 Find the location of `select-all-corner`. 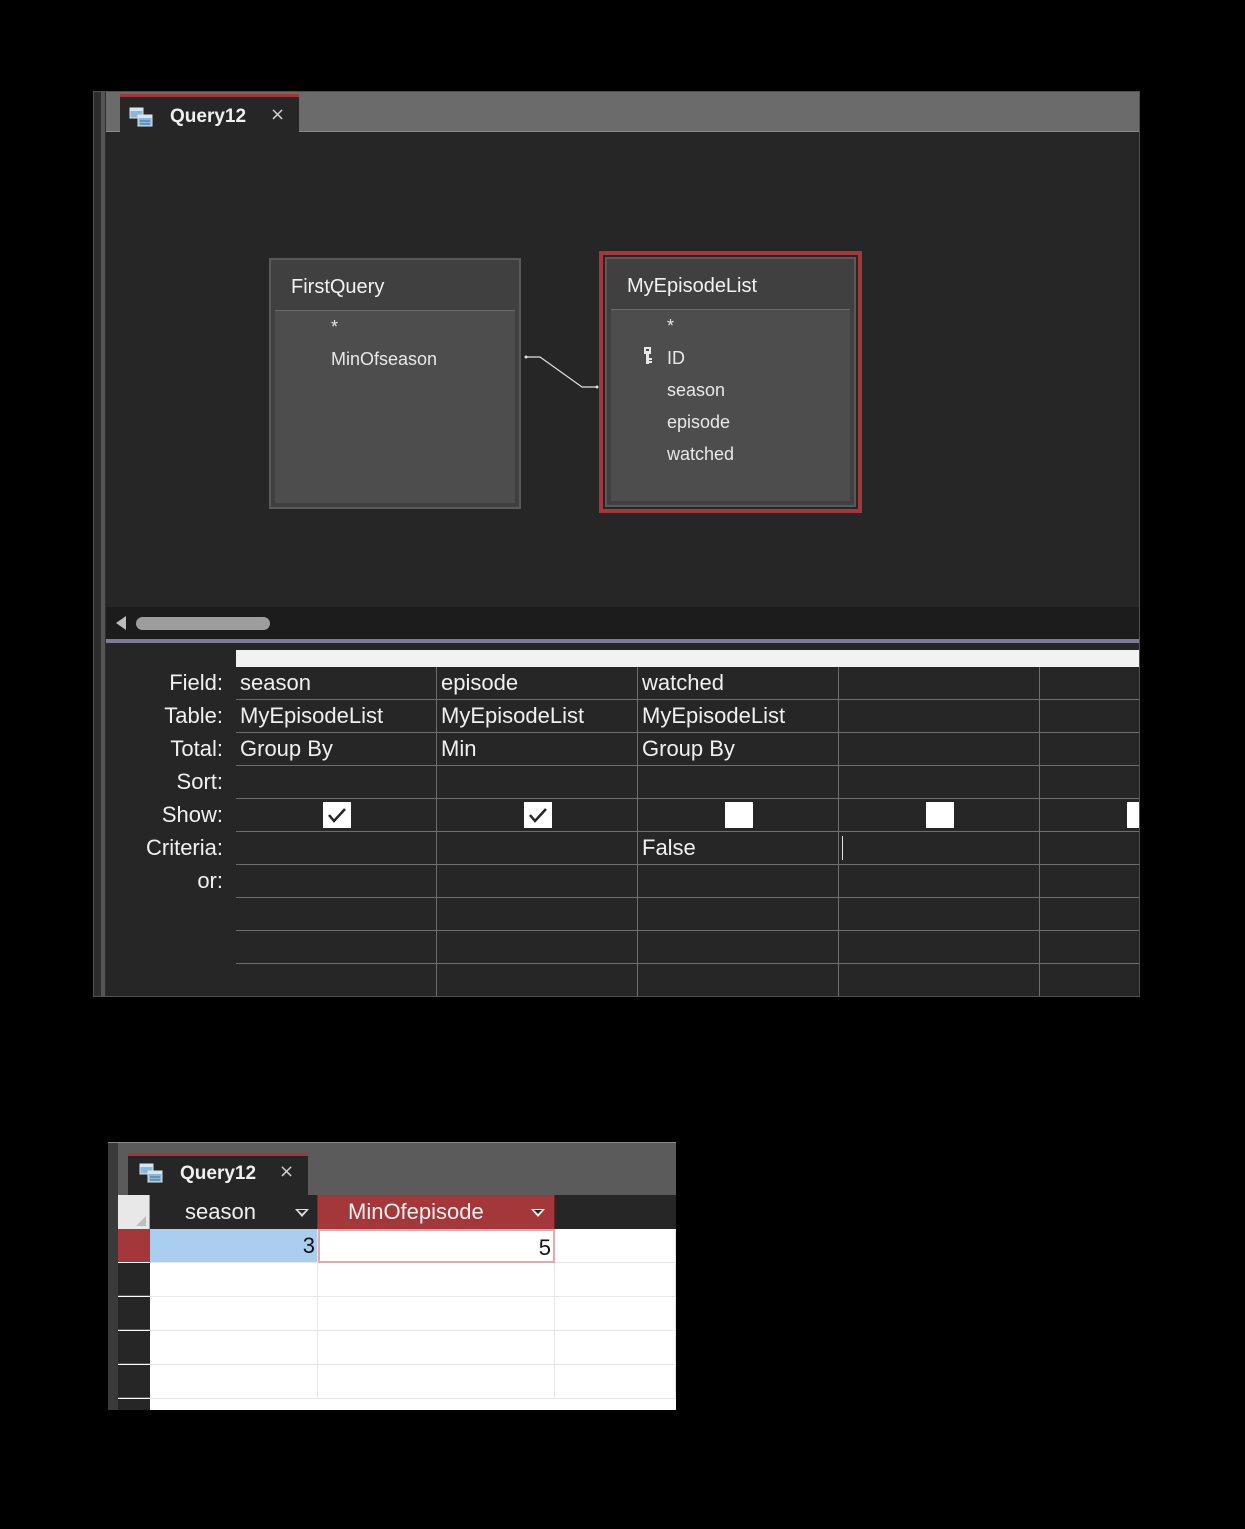

select-all-corner is located at coordinates (134, 1212).